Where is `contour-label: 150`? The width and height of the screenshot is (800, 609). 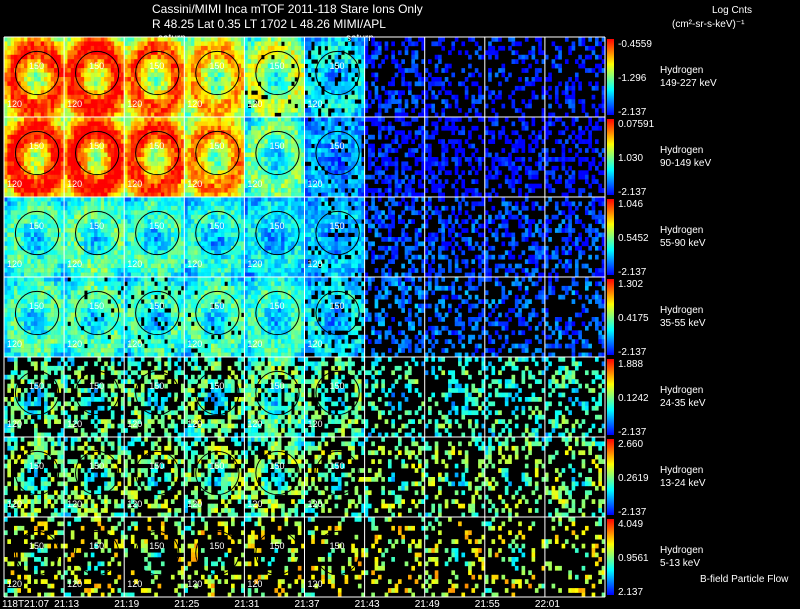
contour-label: 150 is located at coordinates (276, 66).